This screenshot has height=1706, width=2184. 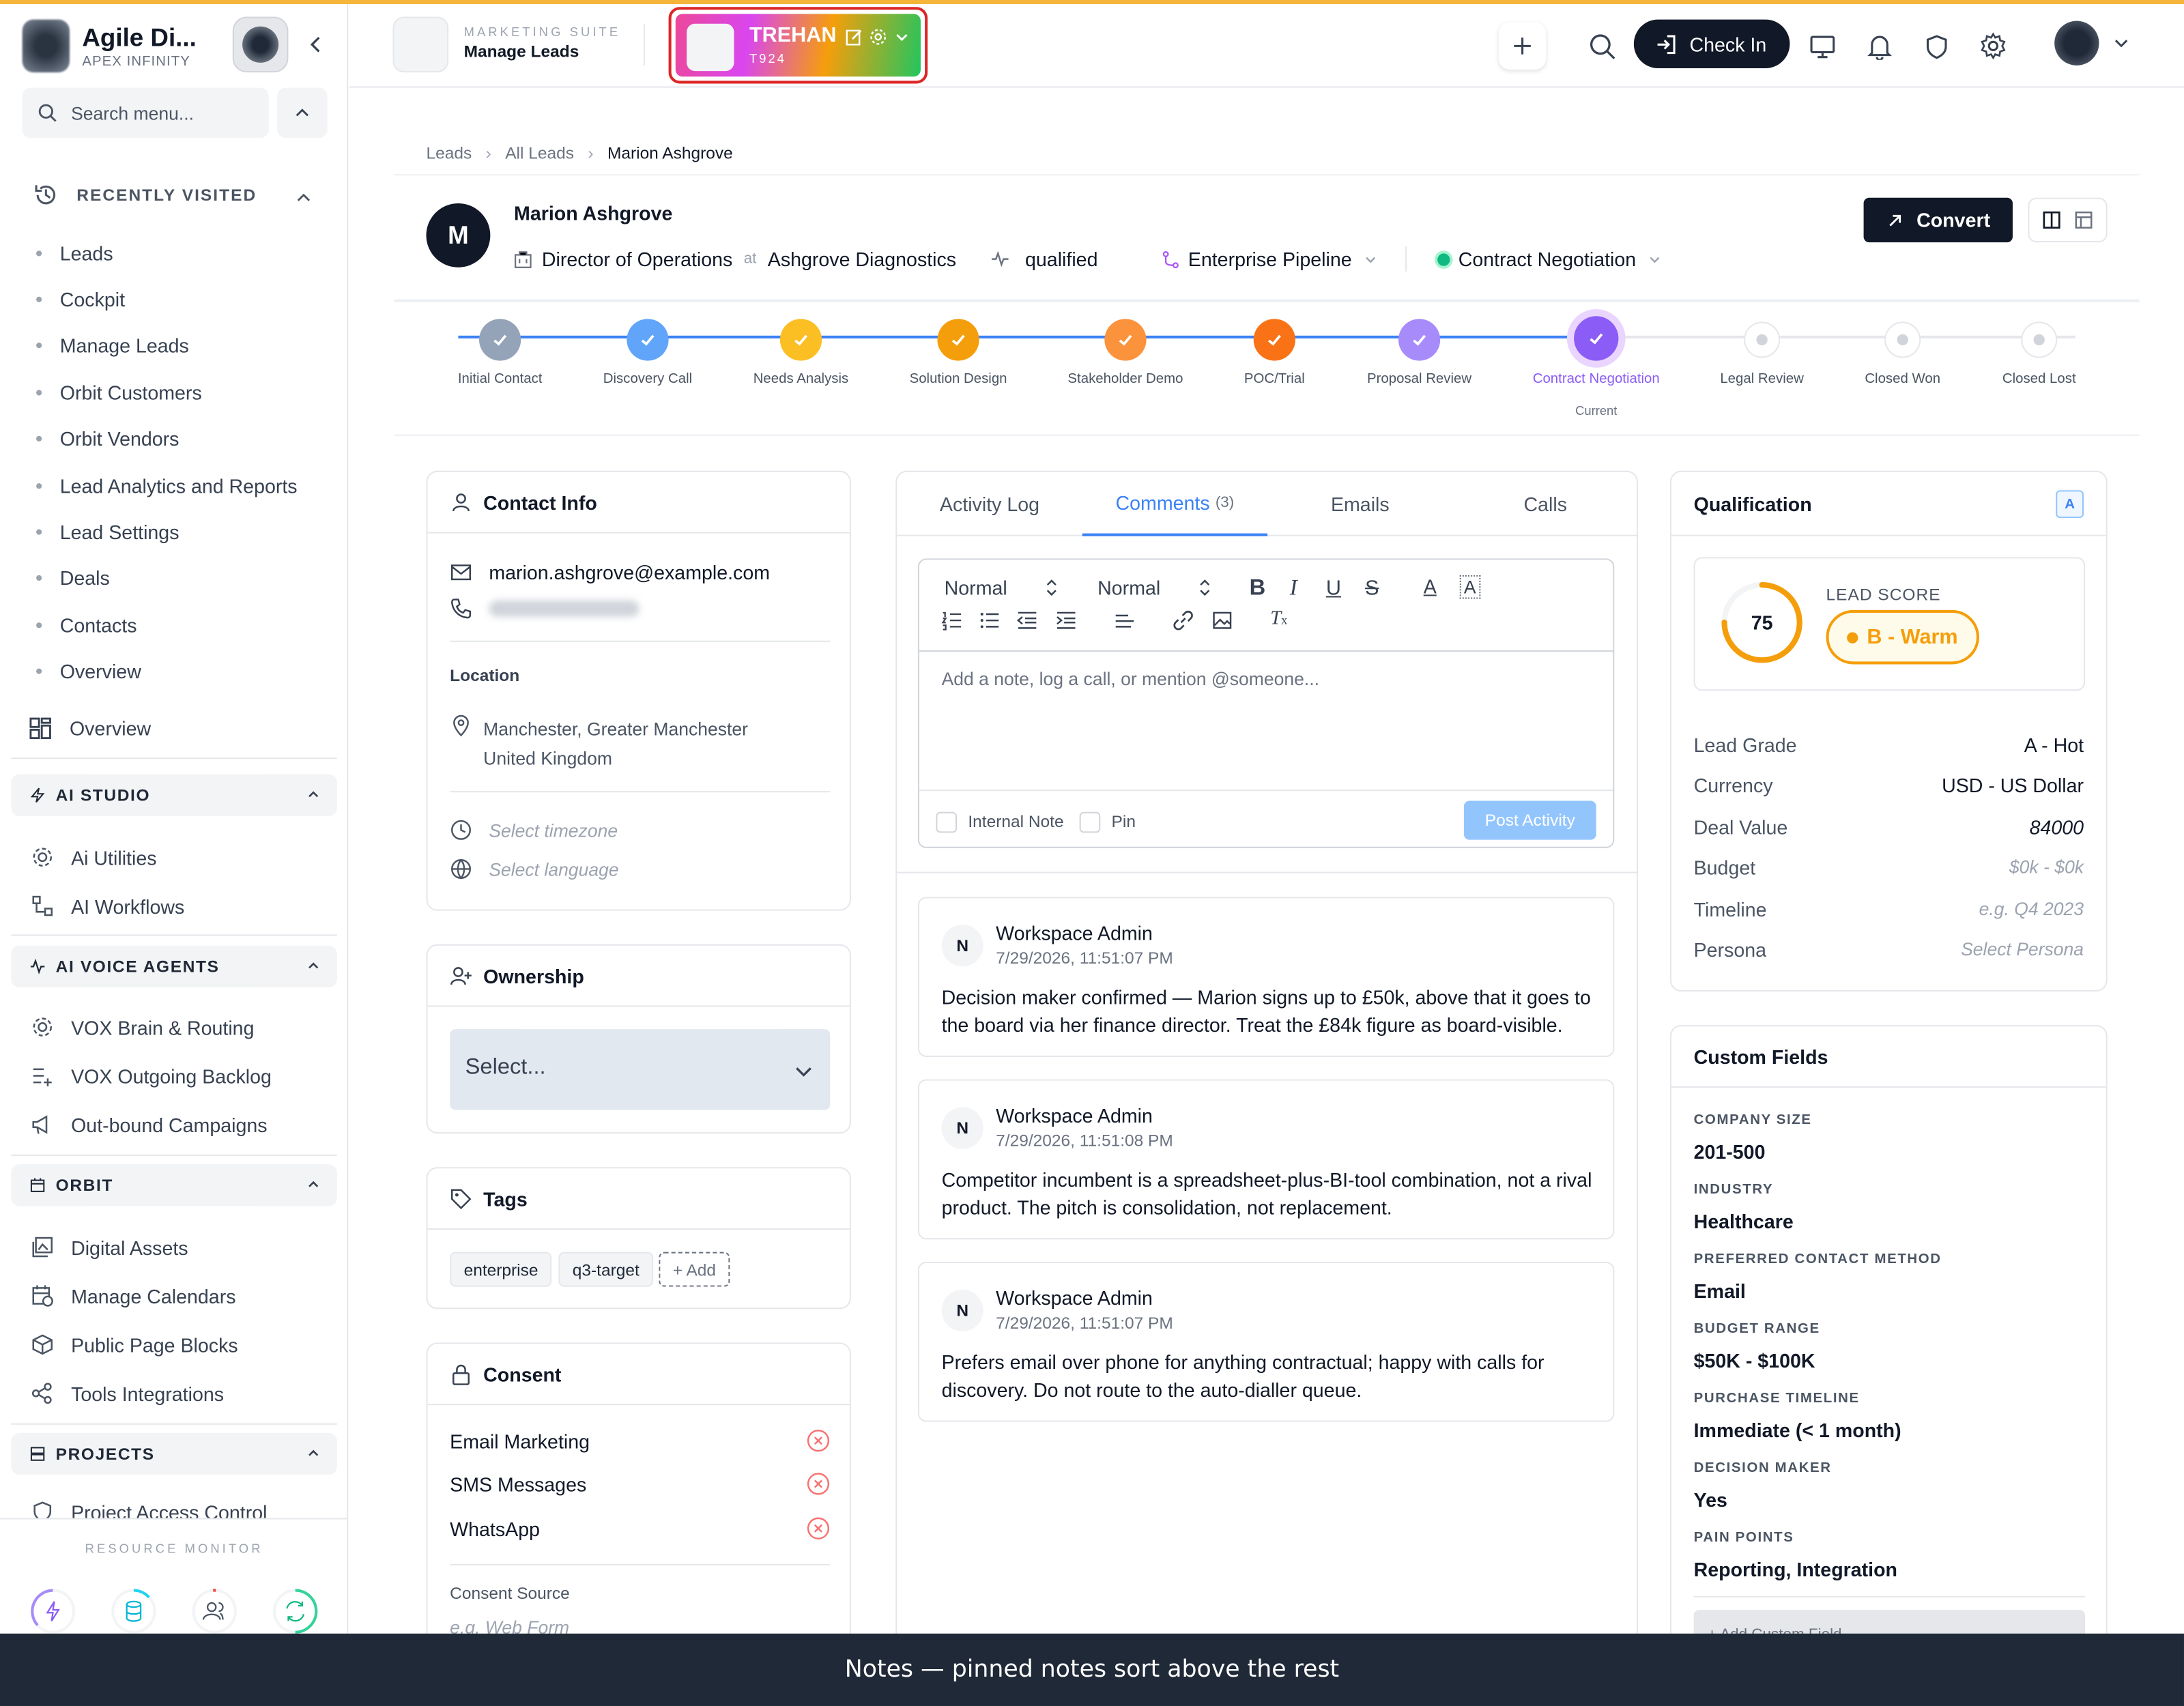 I want to click on menu-collapse-all-button, so click(x=302, y=113).